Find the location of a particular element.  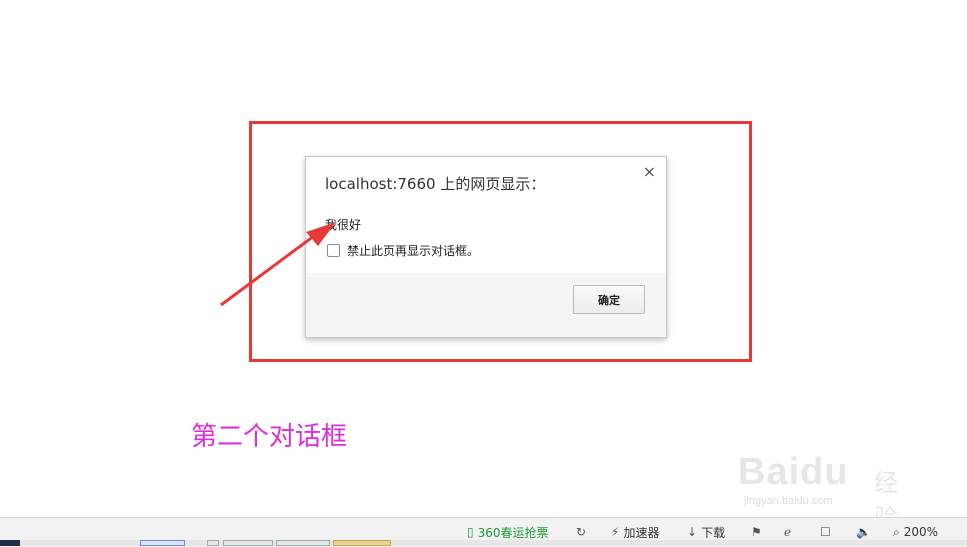

dialog-title: localhost:7660 上的网页显示： is located at coordinates (435, 184).